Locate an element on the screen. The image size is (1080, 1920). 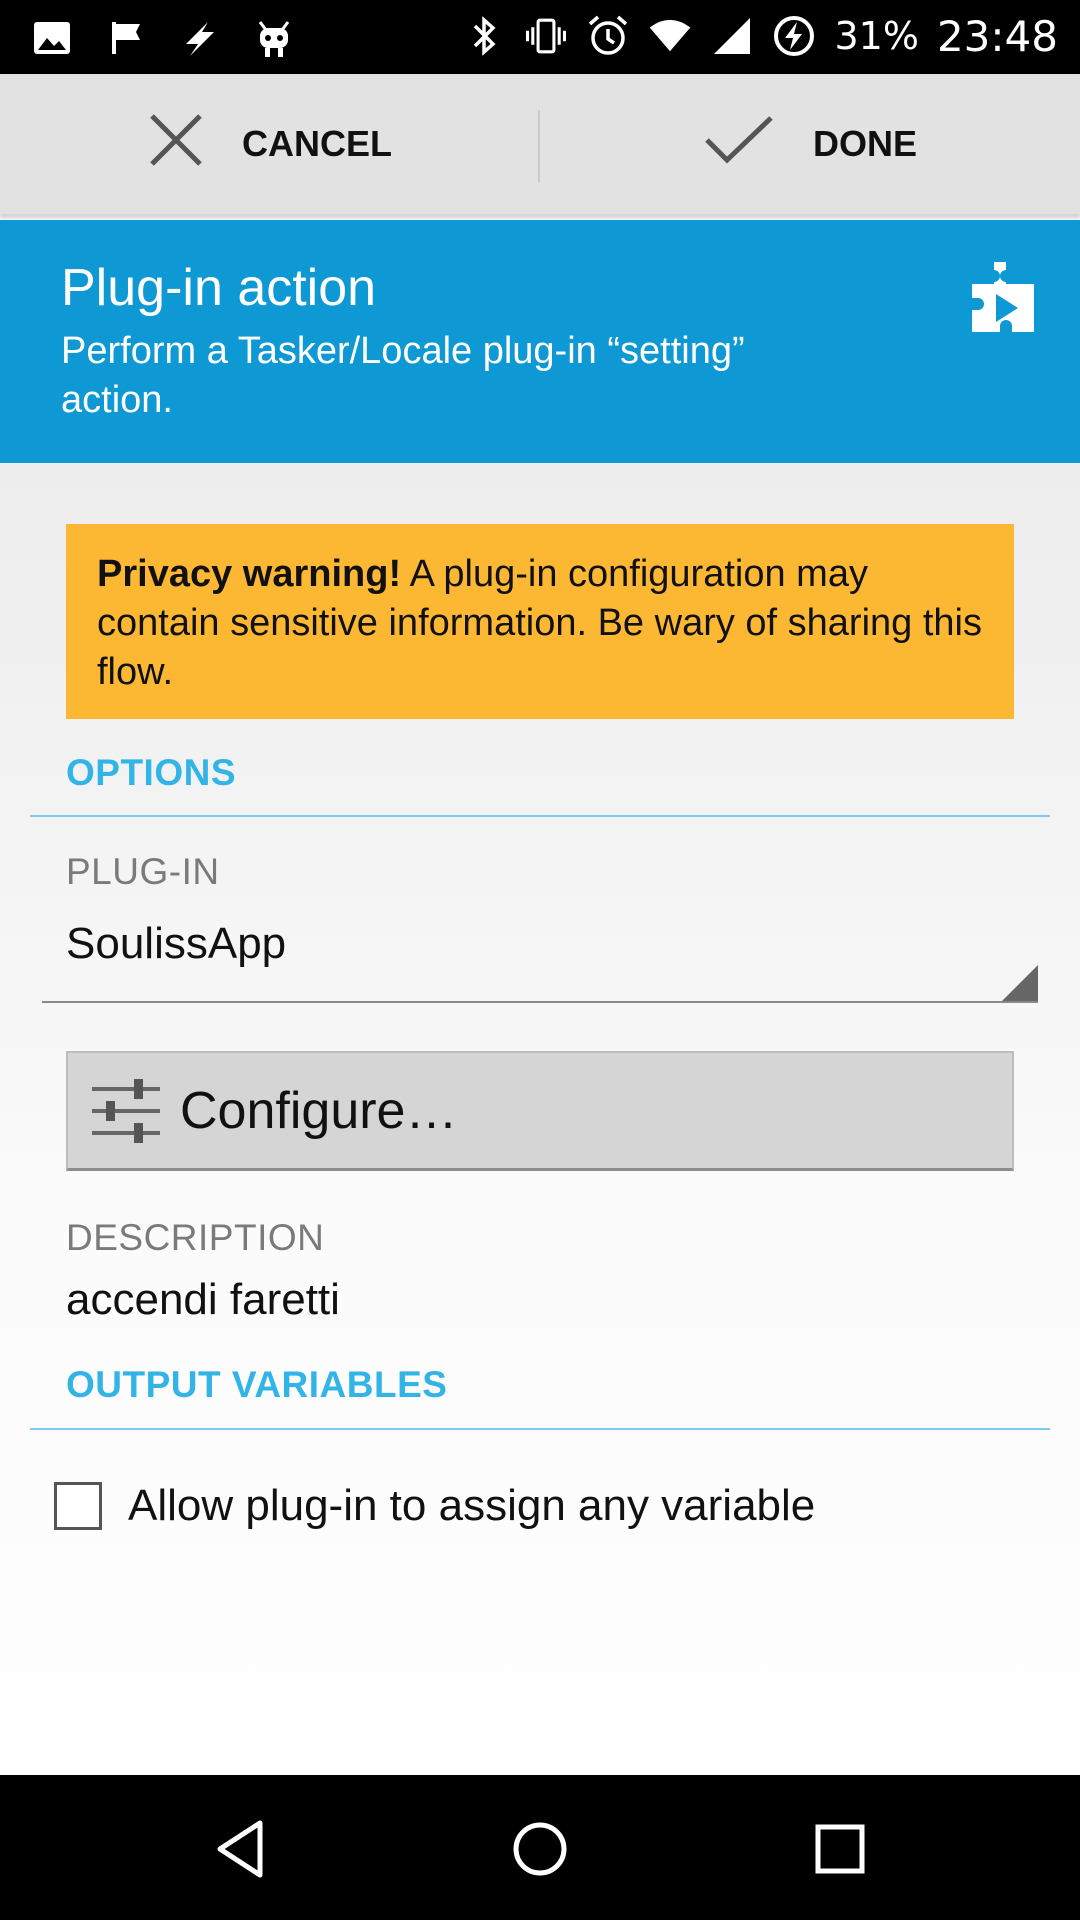
plugin-spinner: SoulissApp is located at coordinates (540, 961).